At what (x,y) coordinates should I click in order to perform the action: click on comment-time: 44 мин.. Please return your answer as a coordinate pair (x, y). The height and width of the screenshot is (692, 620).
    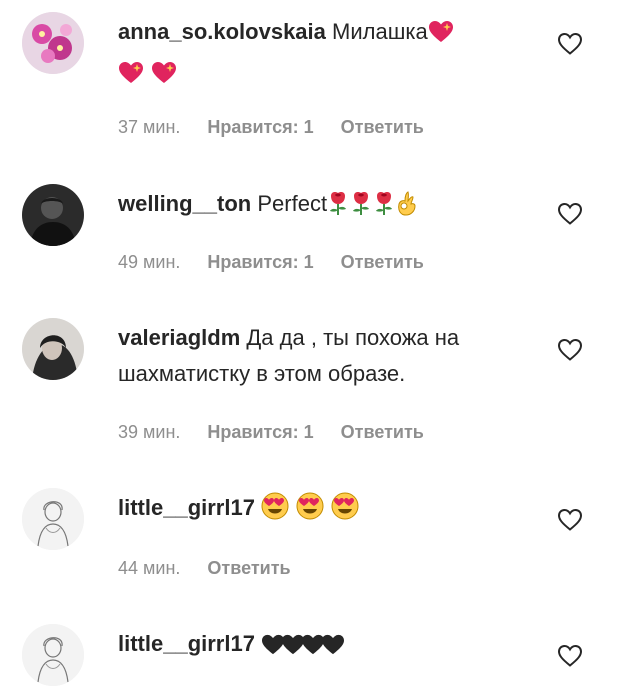
    Looking at the image, I should click on (149, 568).